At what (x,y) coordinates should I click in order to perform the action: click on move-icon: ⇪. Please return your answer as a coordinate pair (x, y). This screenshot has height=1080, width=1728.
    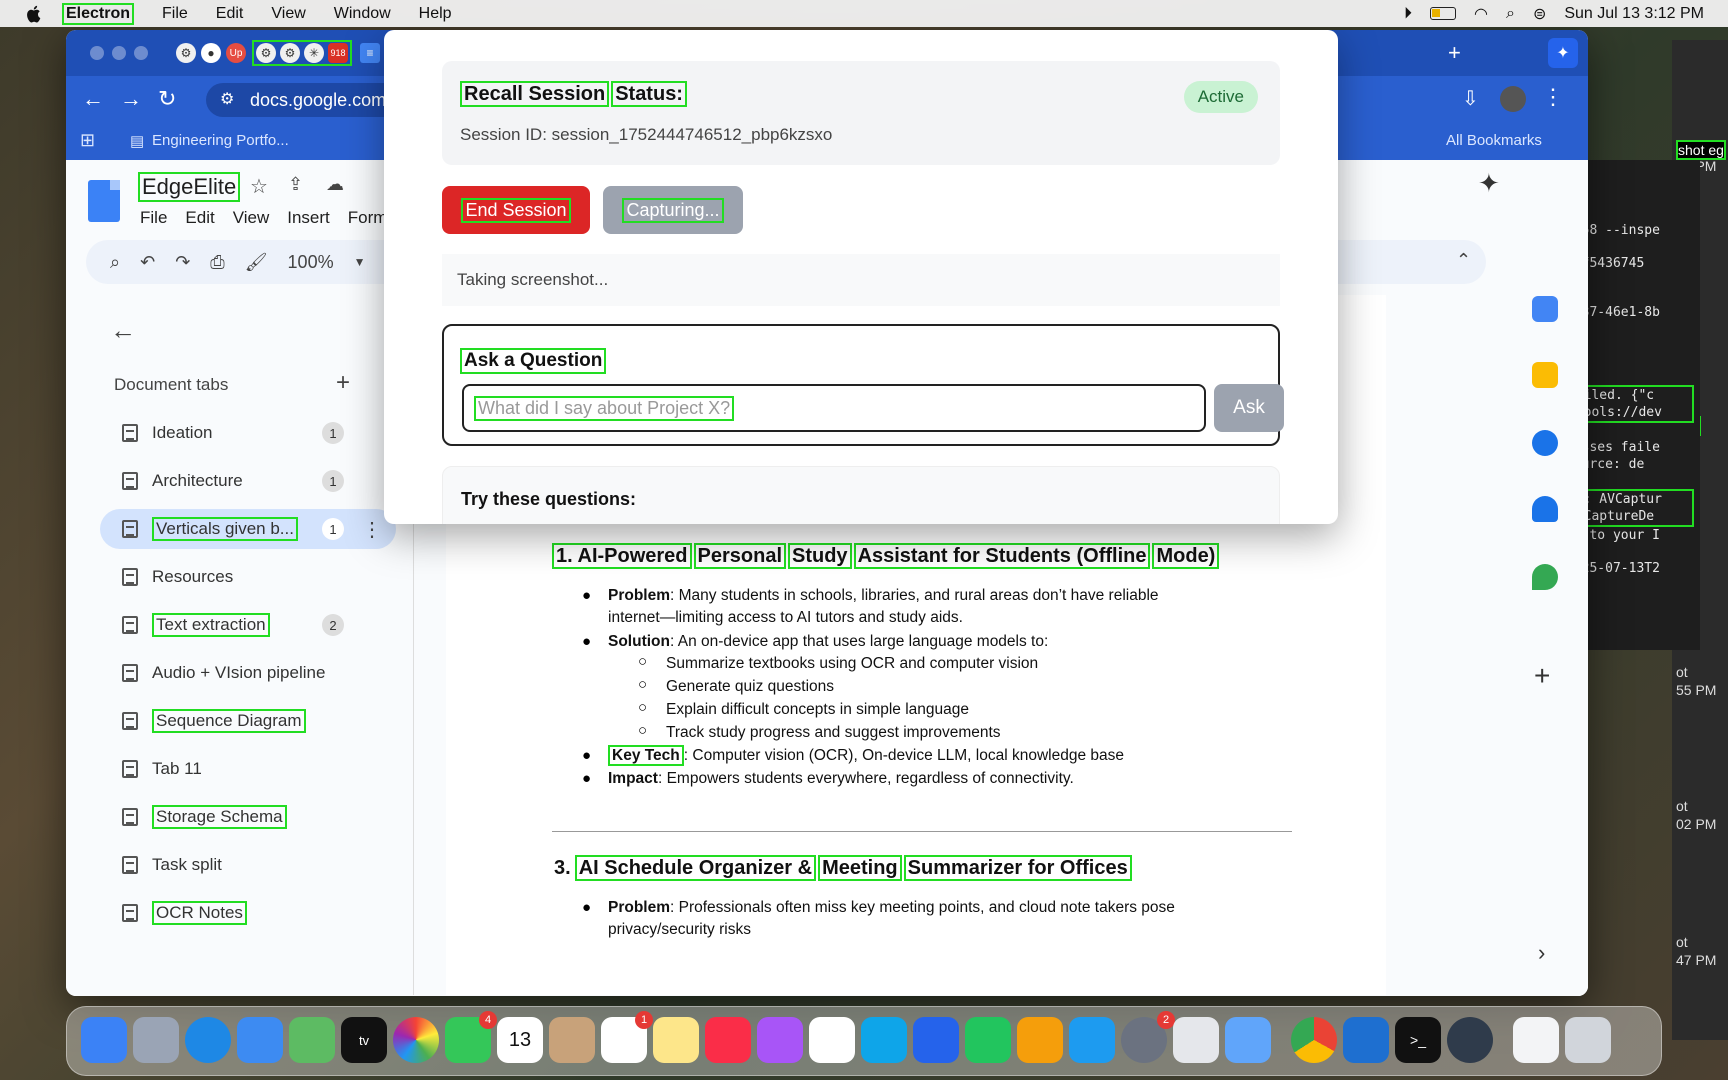
    Looking at the image, I should click on (295, 184).